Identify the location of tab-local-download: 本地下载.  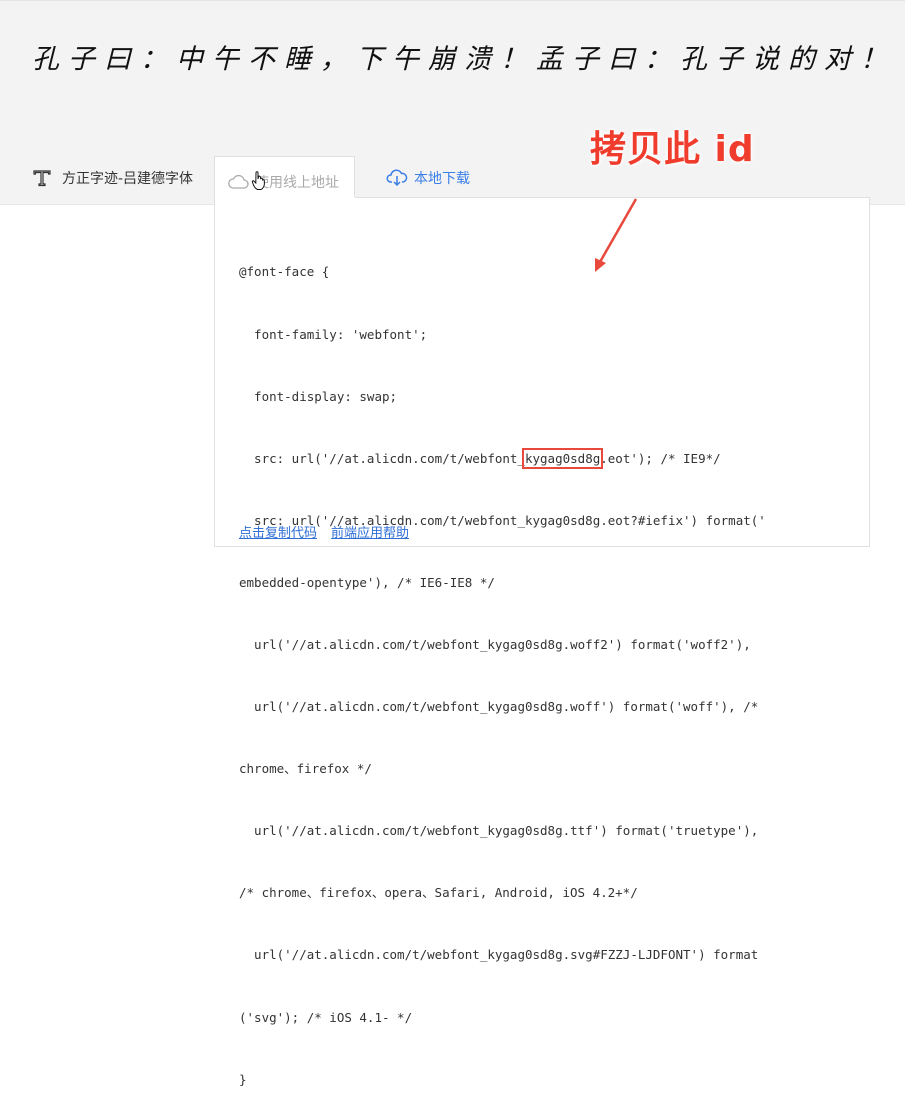
(428, 178).